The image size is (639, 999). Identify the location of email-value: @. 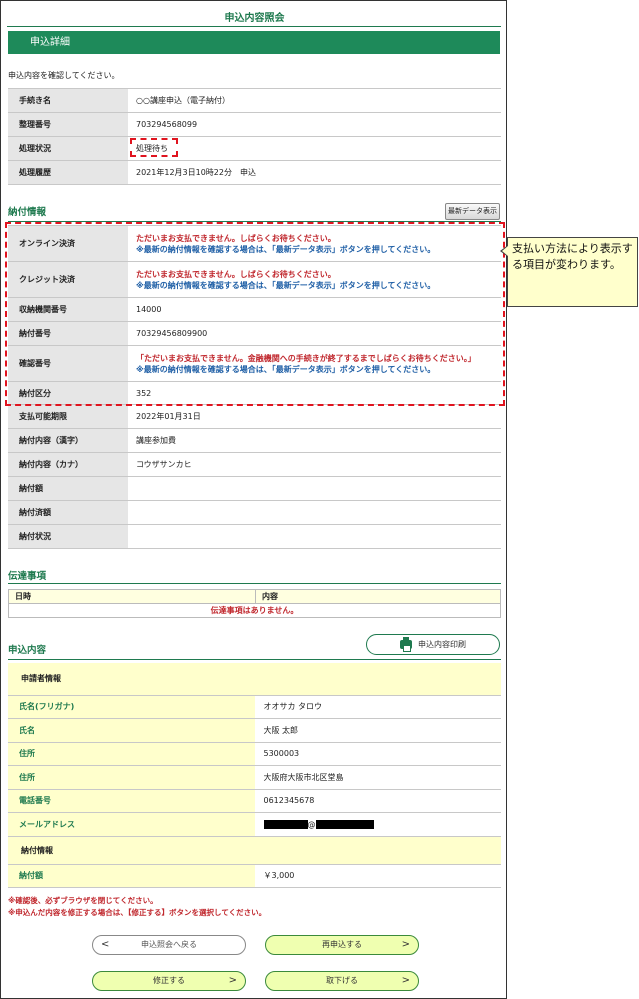
(377, 824).